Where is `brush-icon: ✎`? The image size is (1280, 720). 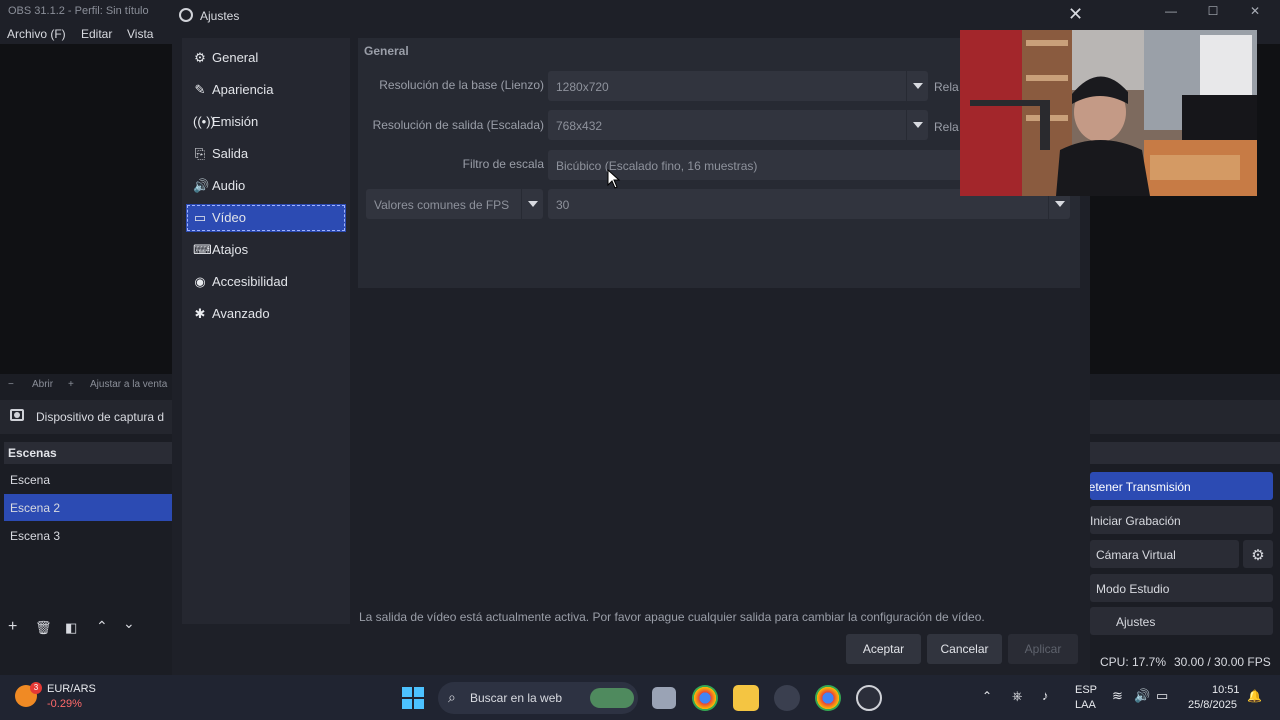
brush-icon: ✎ is located at coordinates (200, 89).